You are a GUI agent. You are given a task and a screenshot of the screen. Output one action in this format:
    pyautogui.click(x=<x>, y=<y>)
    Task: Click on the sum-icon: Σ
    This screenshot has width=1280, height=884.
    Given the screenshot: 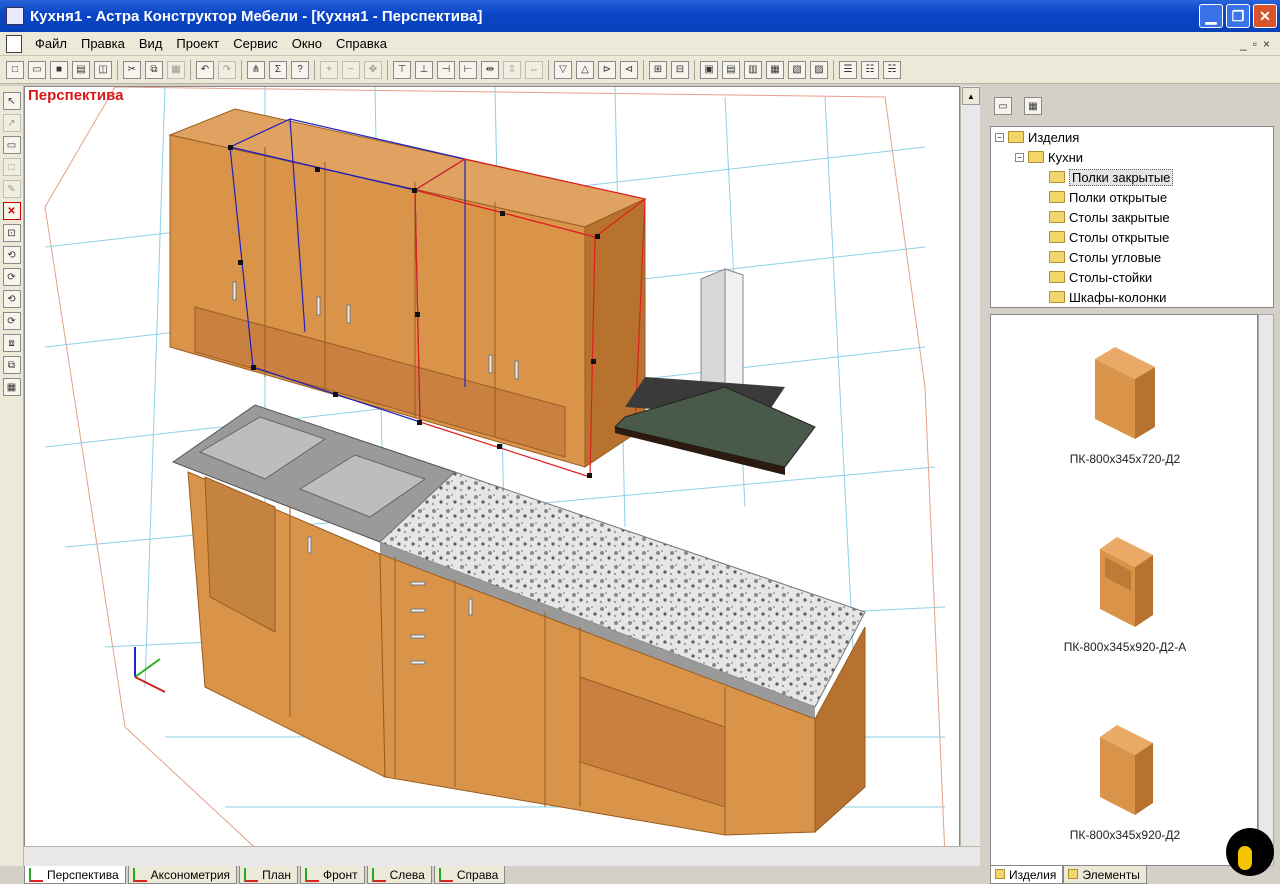 What is the action you would take?
    pyautogui.click(x=278, y=69)
    